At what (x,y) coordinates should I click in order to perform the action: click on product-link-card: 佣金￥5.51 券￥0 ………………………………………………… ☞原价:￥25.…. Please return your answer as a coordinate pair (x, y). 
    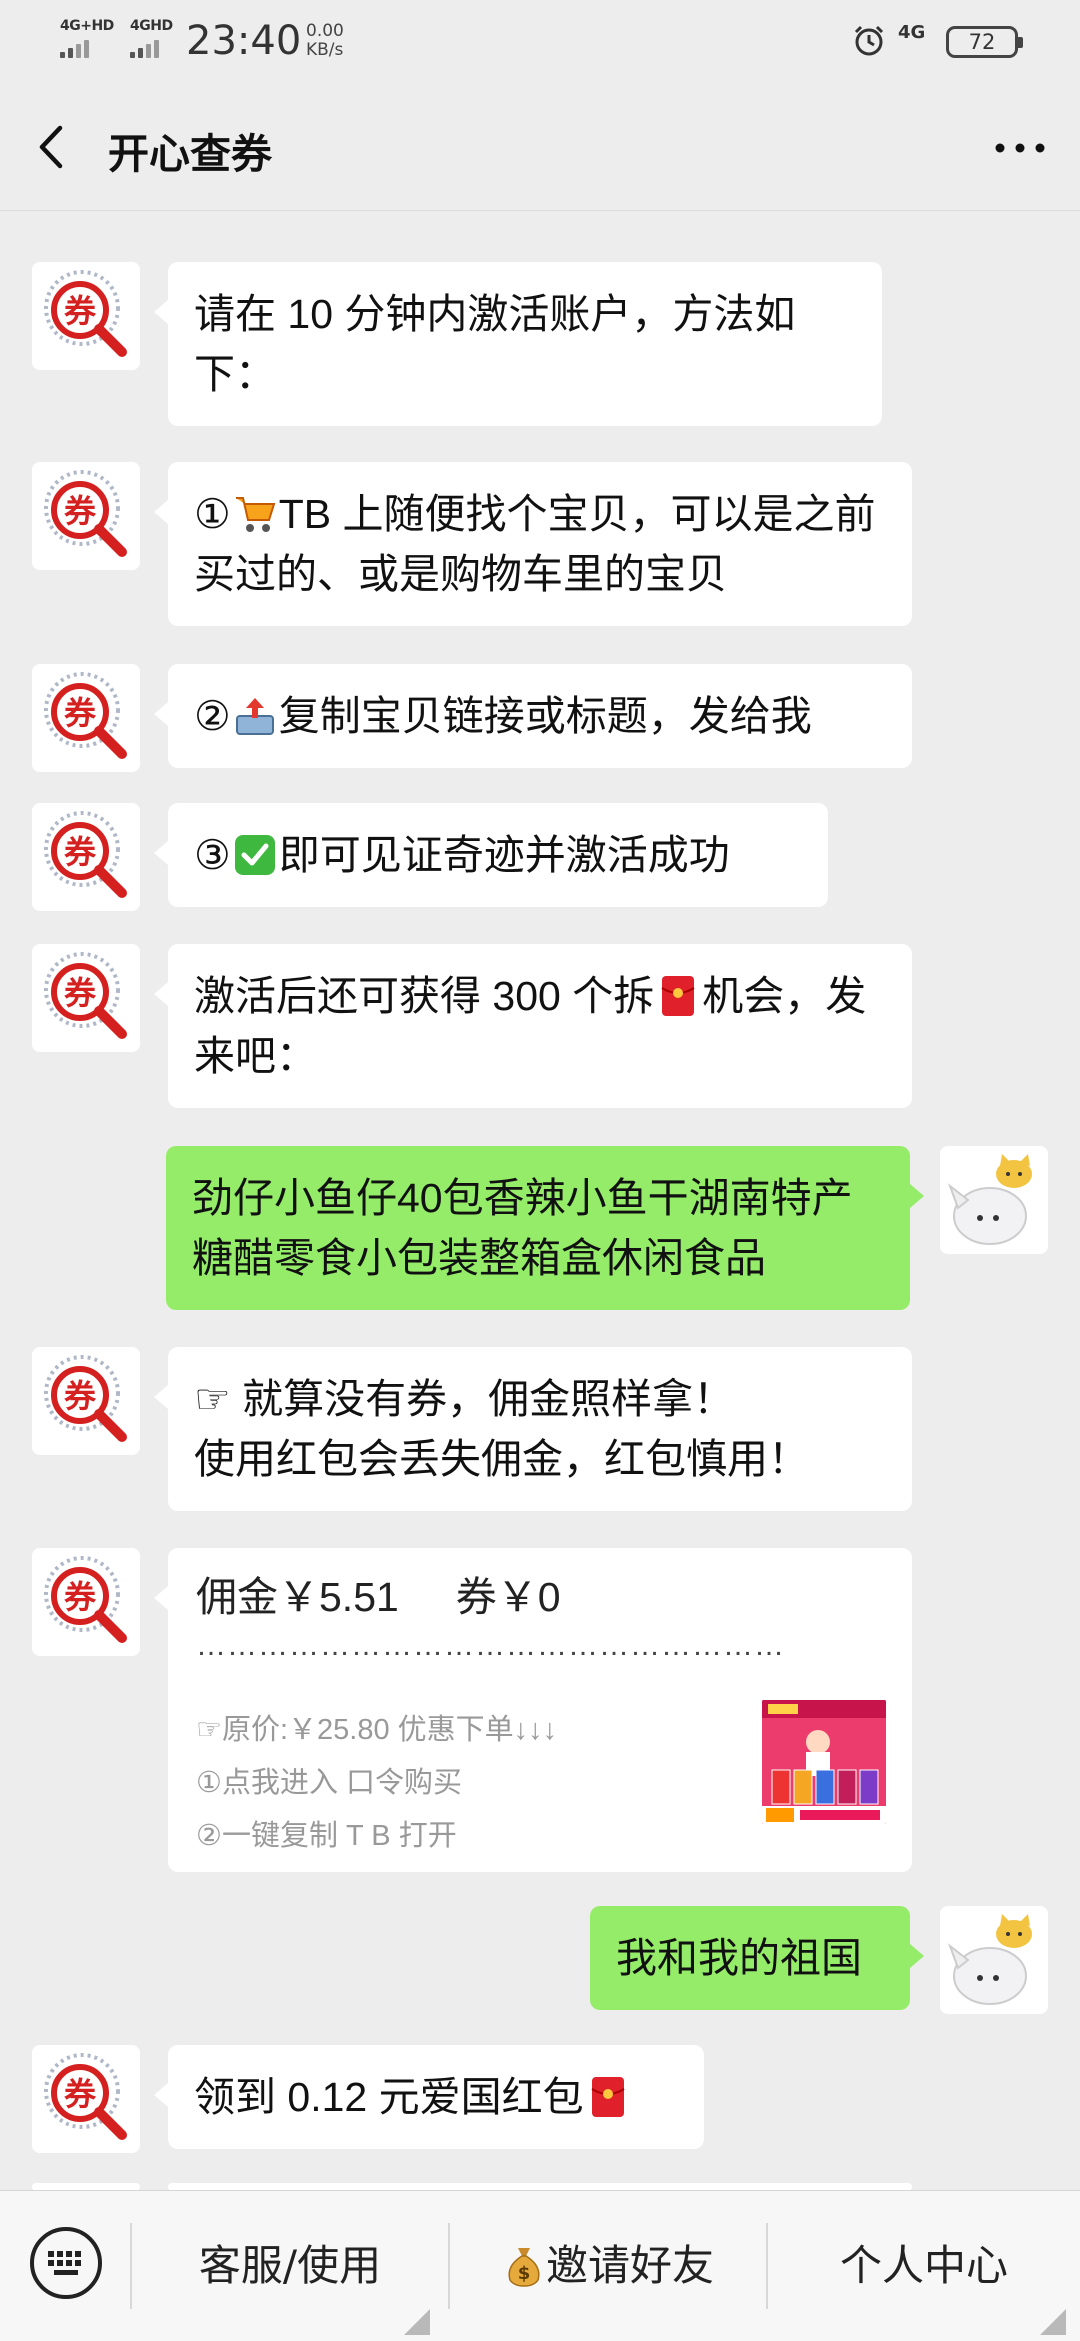
    Looking at the image, I should click on (533, 1710).